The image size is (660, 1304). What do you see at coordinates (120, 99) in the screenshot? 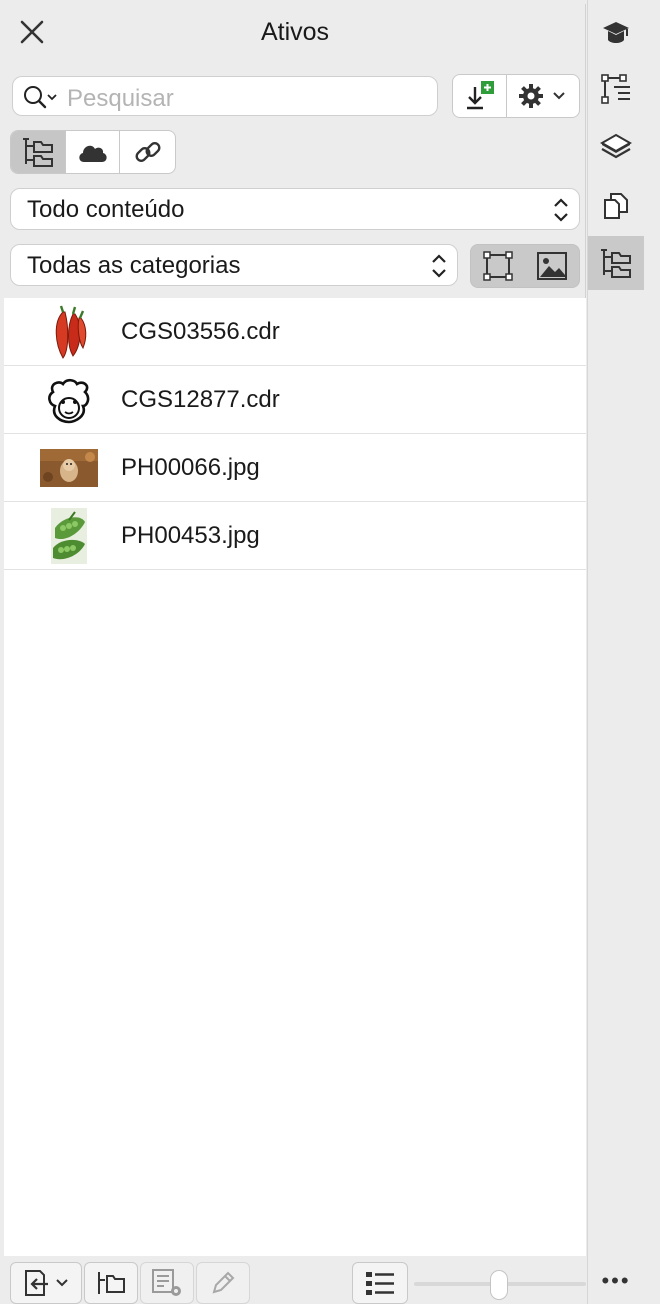
I see `search-input: Pesquisar` at bounding box center [120, 99].